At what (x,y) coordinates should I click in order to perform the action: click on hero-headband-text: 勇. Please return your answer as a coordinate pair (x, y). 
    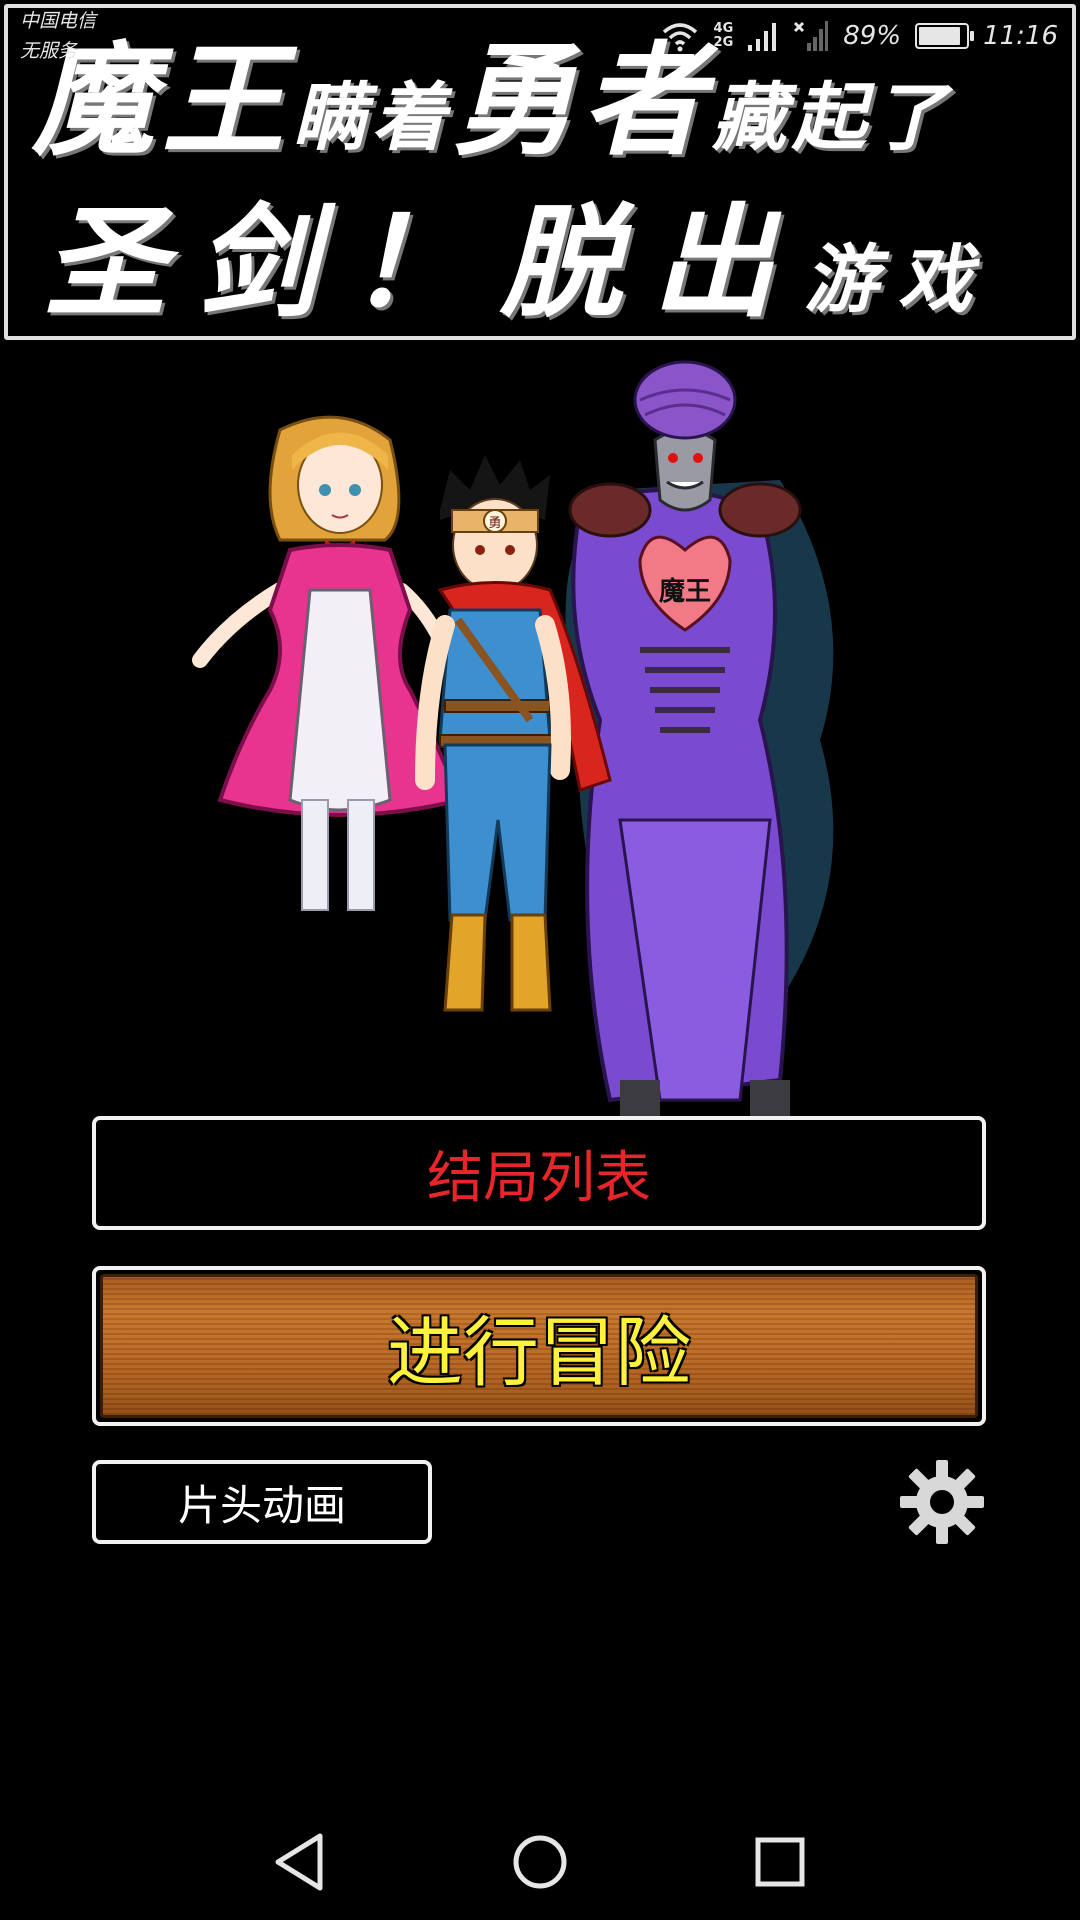
    Looking at the image, I should click on (494, 523).